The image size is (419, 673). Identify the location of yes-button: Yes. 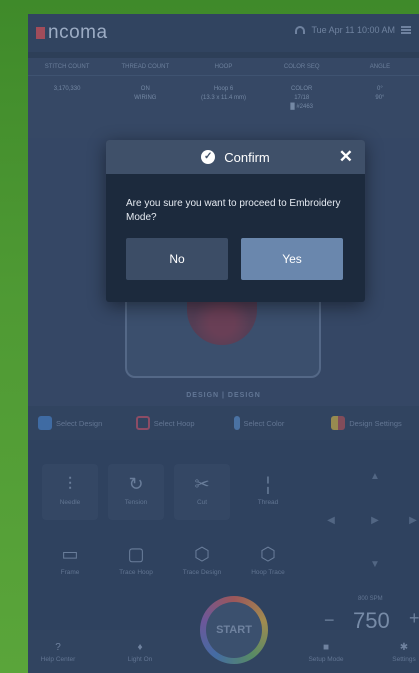
(292, 259).